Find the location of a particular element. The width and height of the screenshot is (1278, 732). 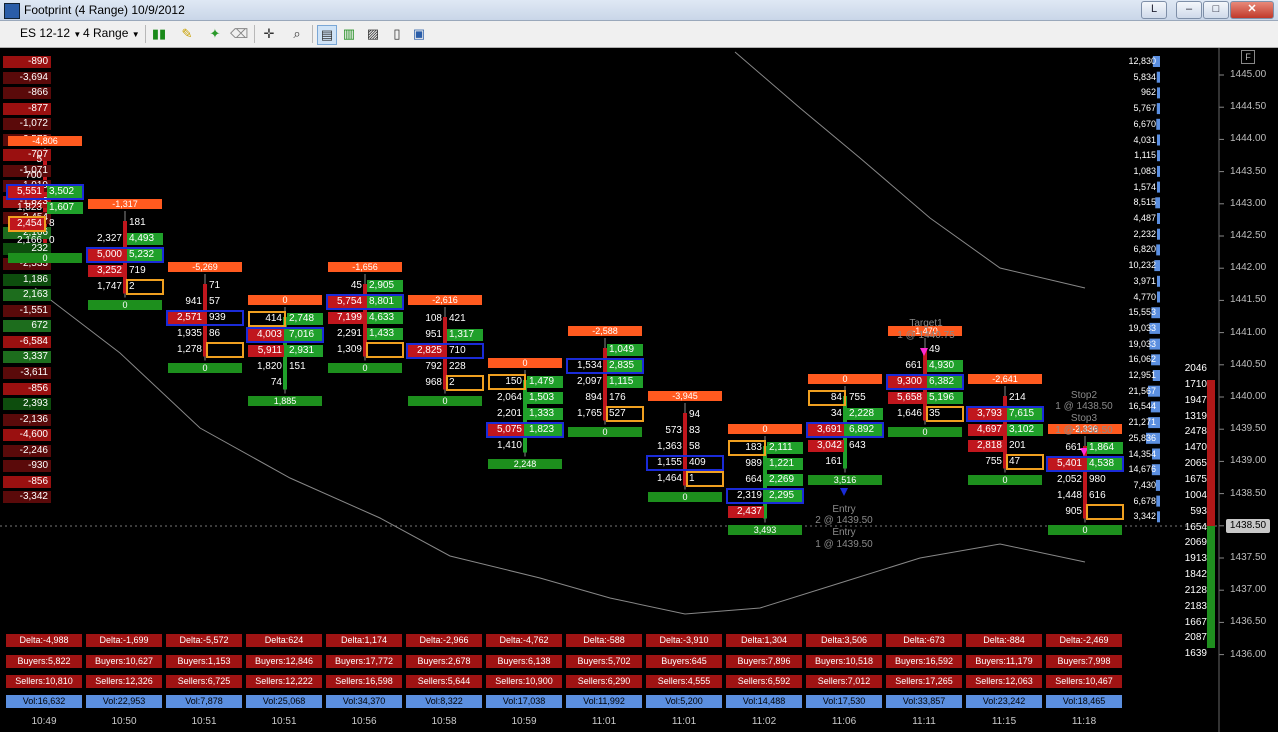

instrument-selector: ES 12-12 ▼ is located at coordinates (50, 33).